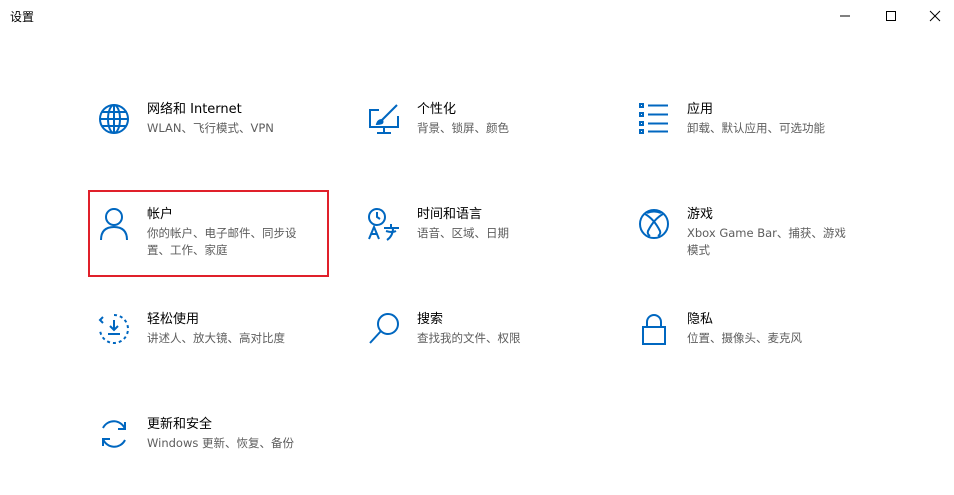  Describe the element at coordinates (756, 128) in the screenshot. I see `tile-description: 卸载、默认应用、可选功能` at that location.